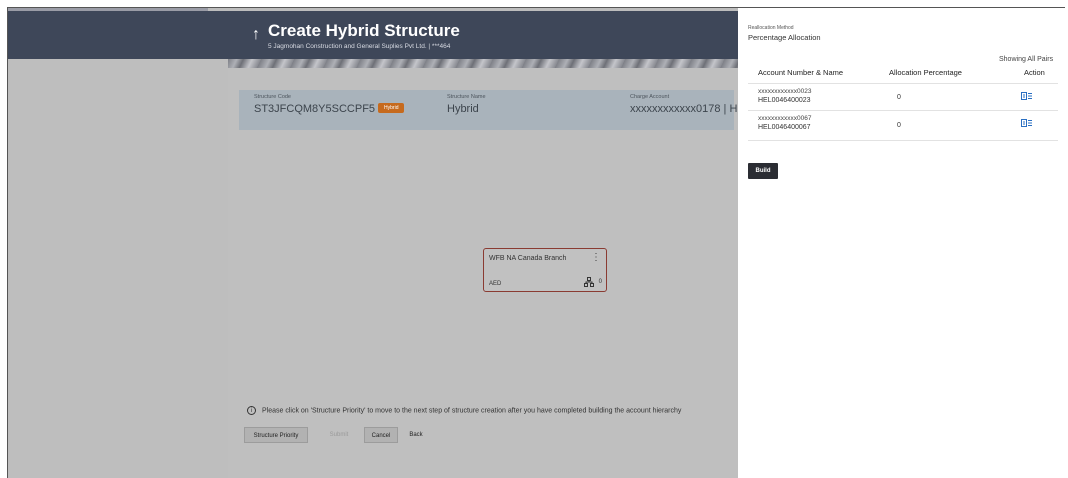 Image resolution: width=1068 pixels, height=478 pixels. What do you see at coordinates (251, 410) in the screenshot?
I see `info-icon: i` at bounding box center [251, 410].